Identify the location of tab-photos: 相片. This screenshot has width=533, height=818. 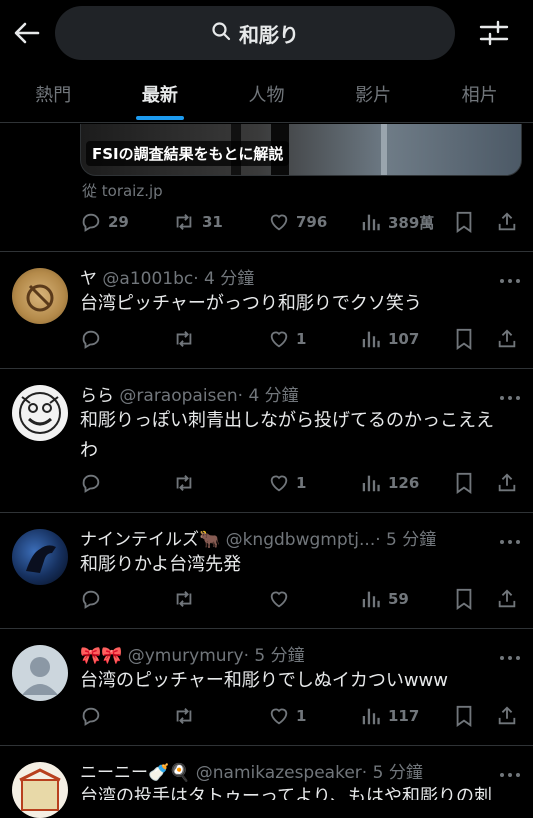
(479, 97).